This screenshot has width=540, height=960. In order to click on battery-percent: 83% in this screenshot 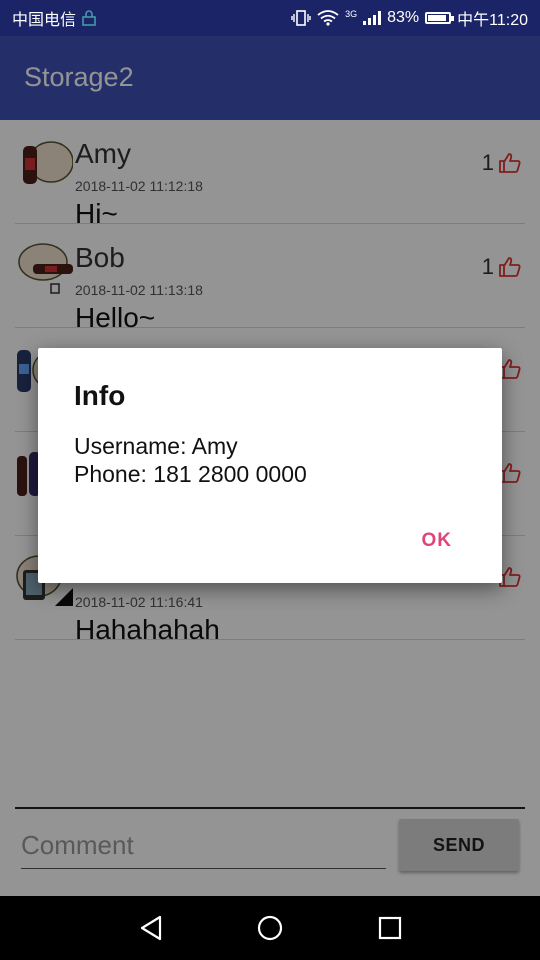, I will do `click(403, 17)`.